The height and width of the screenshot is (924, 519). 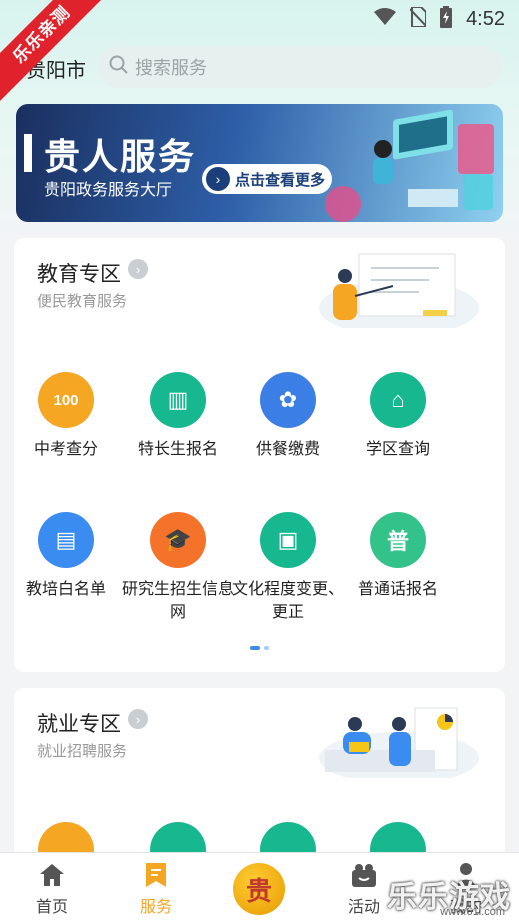 What do you see at coordinates (397, 449) in the screenshot?
I see `service-item-label: 学区查询` at bounding box center [397, 449].